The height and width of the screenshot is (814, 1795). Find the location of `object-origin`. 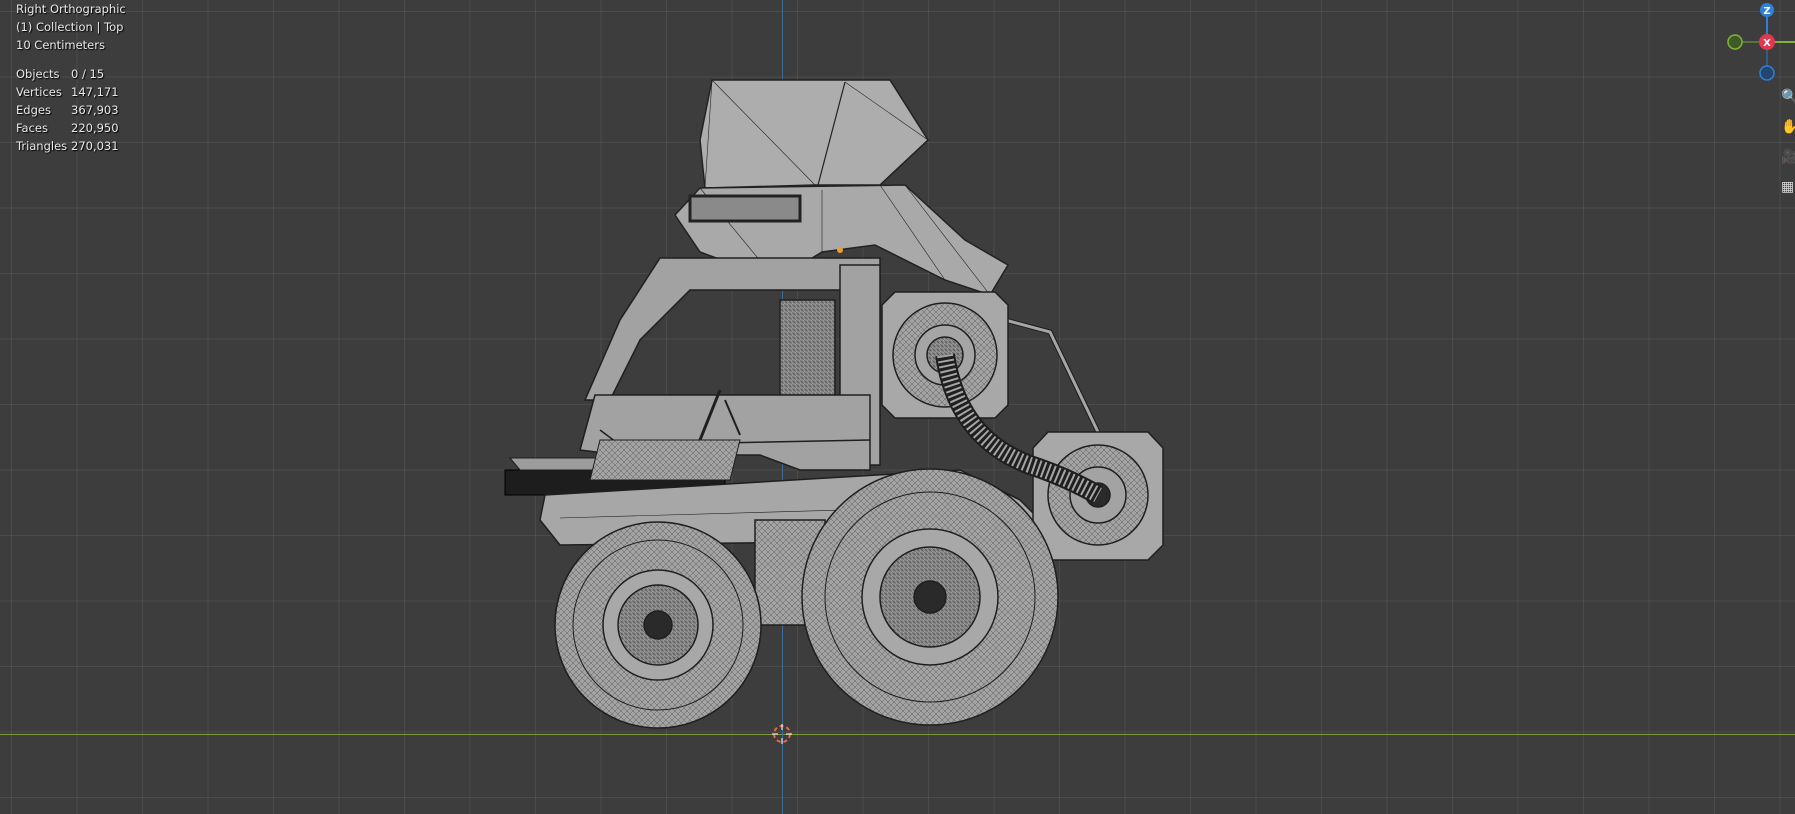

object-origin is located at coordinates (840, 250).